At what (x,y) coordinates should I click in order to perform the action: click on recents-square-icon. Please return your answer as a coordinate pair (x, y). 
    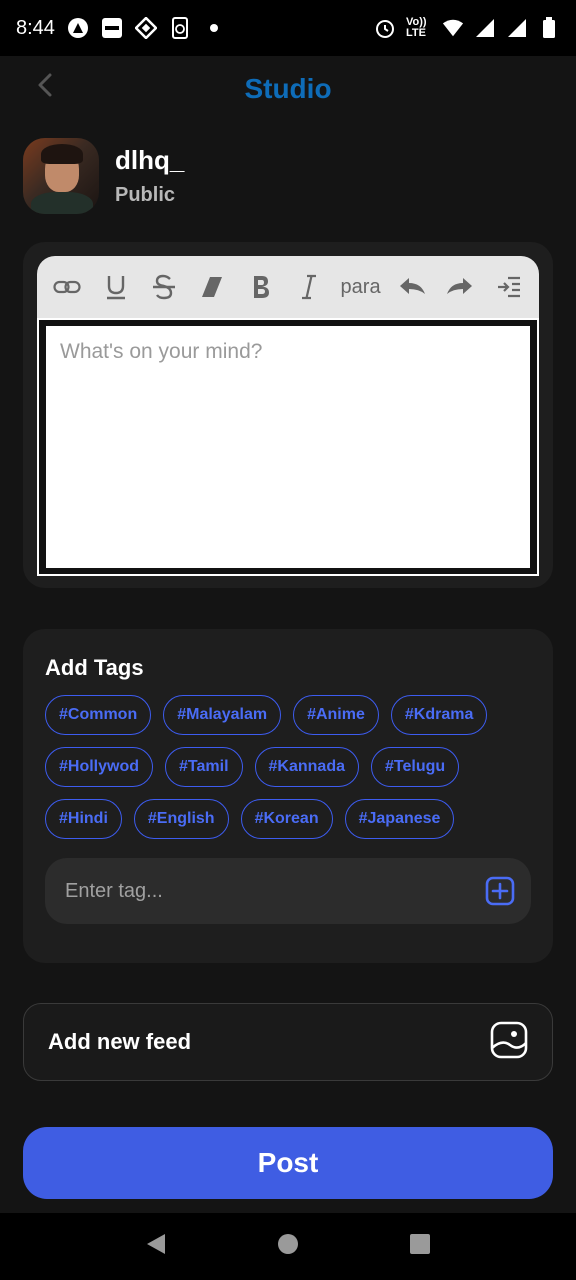
    Looking at the image, I should click on (420, 1246).